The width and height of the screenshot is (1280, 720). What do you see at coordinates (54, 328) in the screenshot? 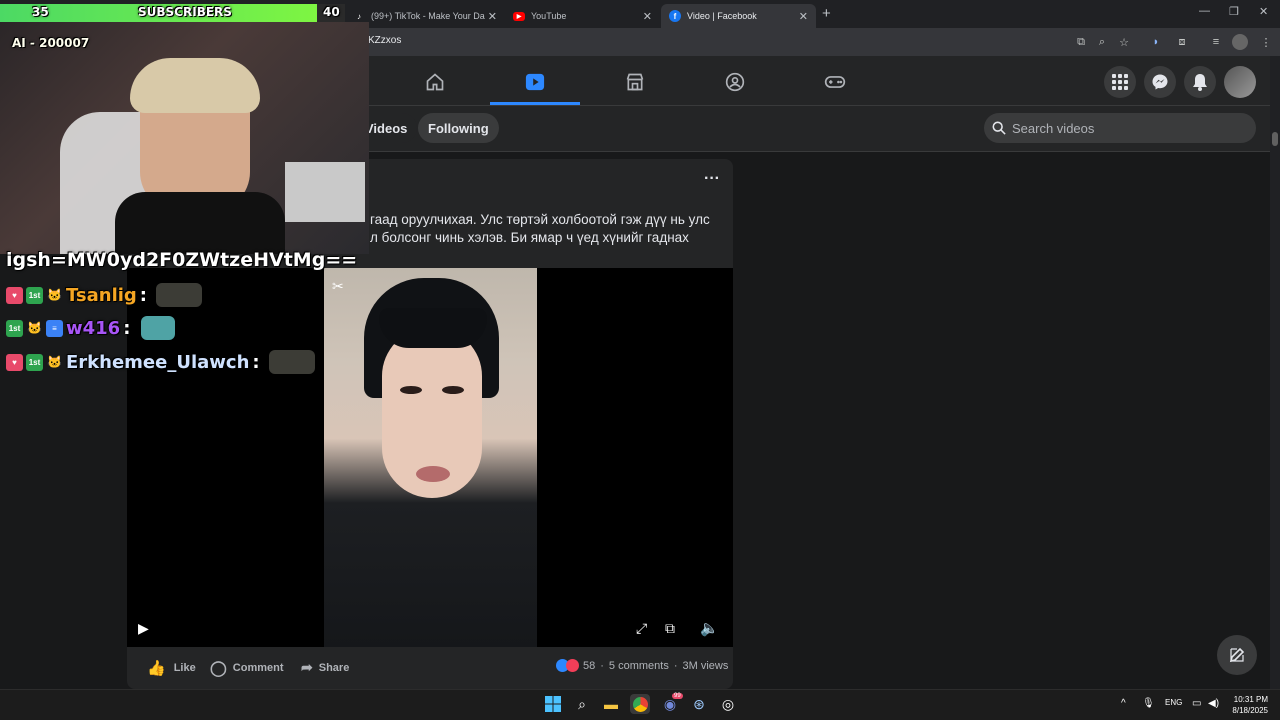
I see `list-badge-icon: ≡` at bounding box center [54, 328].